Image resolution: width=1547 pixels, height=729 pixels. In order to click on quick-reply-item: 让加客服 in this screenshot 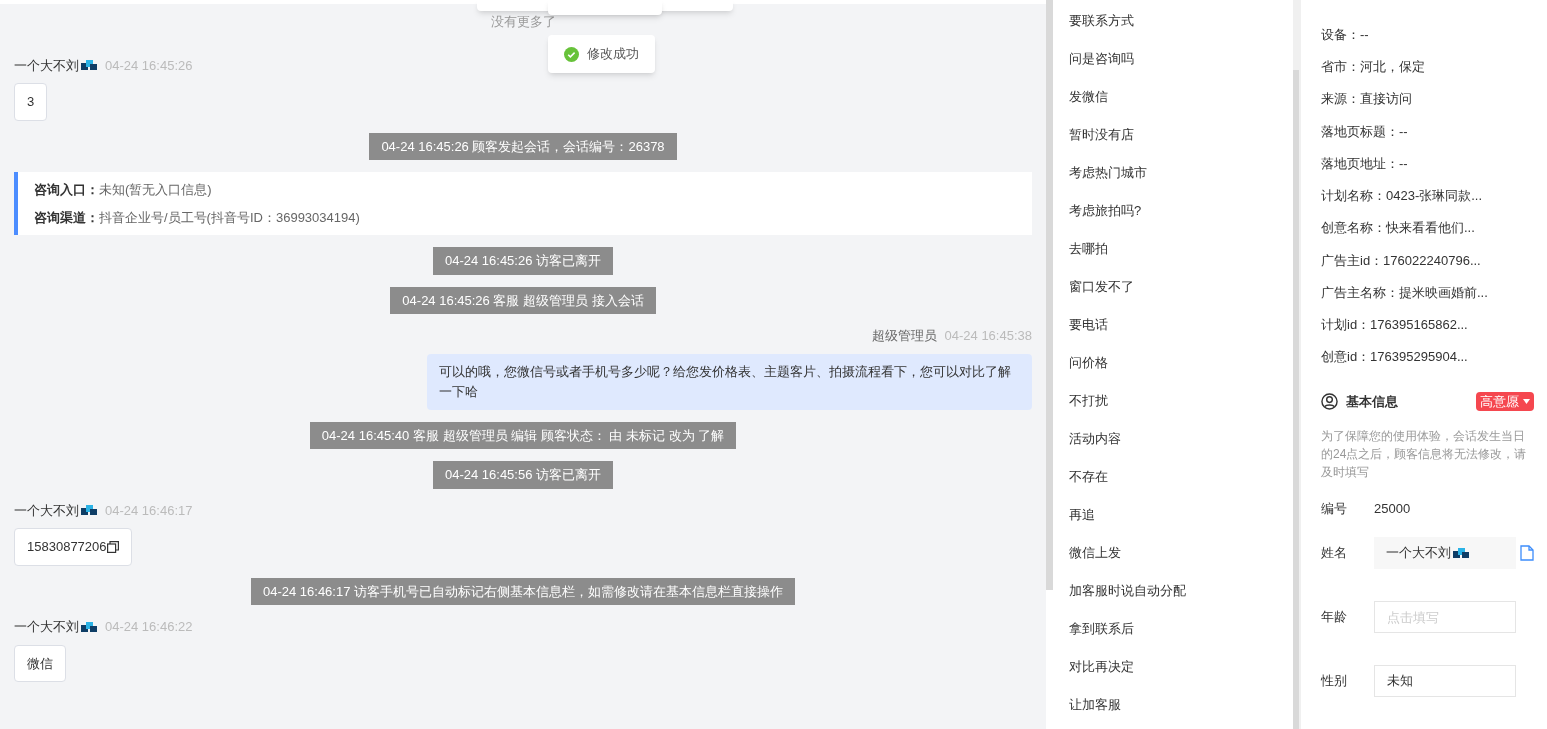, I will do `click(1181, 705)`.